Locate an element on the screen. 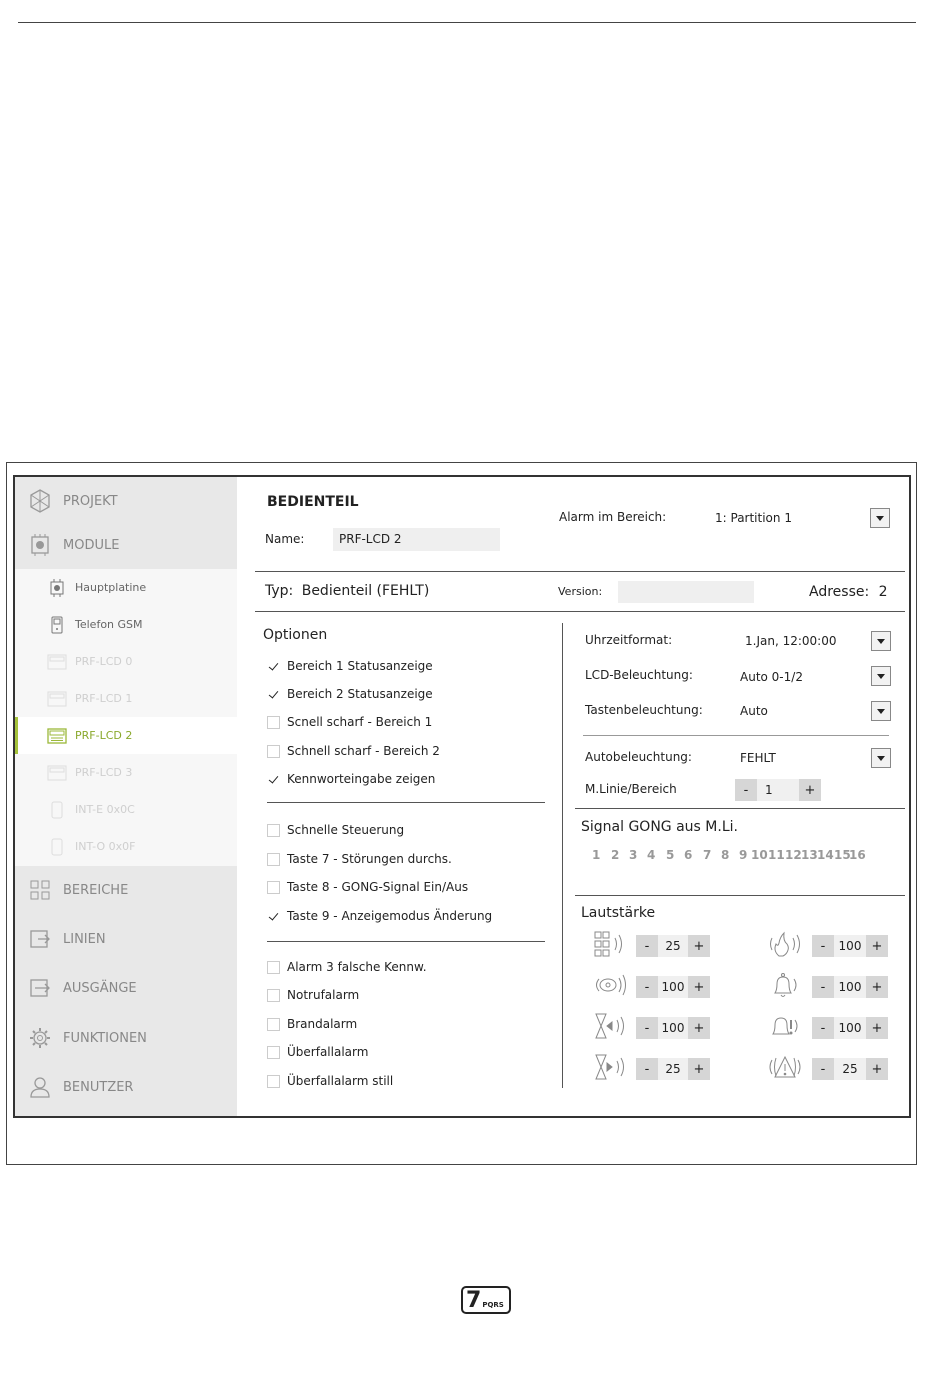 The height and width of the screenshot is (1397, 950). gong-zone-16: 16 is located at coordinates (857, 855).